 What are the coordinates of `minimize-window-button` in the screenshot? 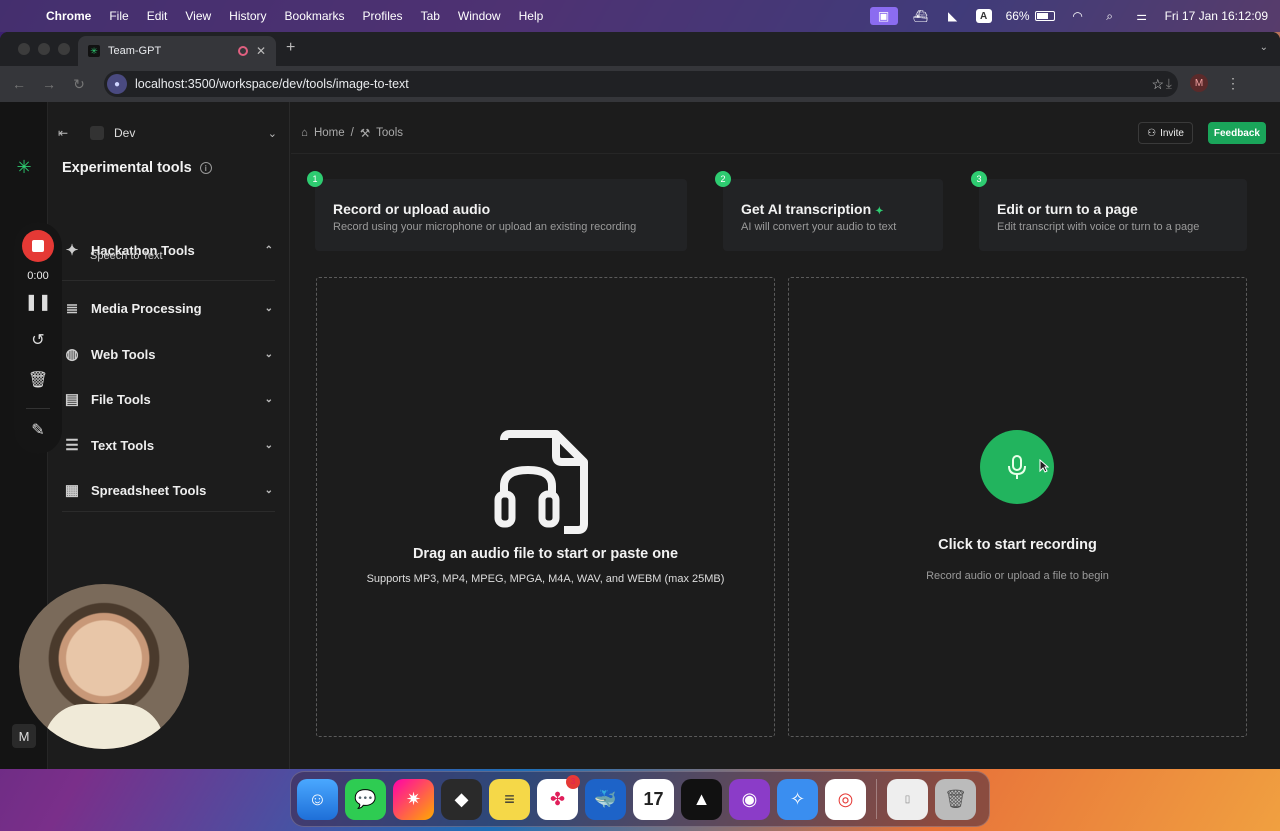 It's located at (44, 49).